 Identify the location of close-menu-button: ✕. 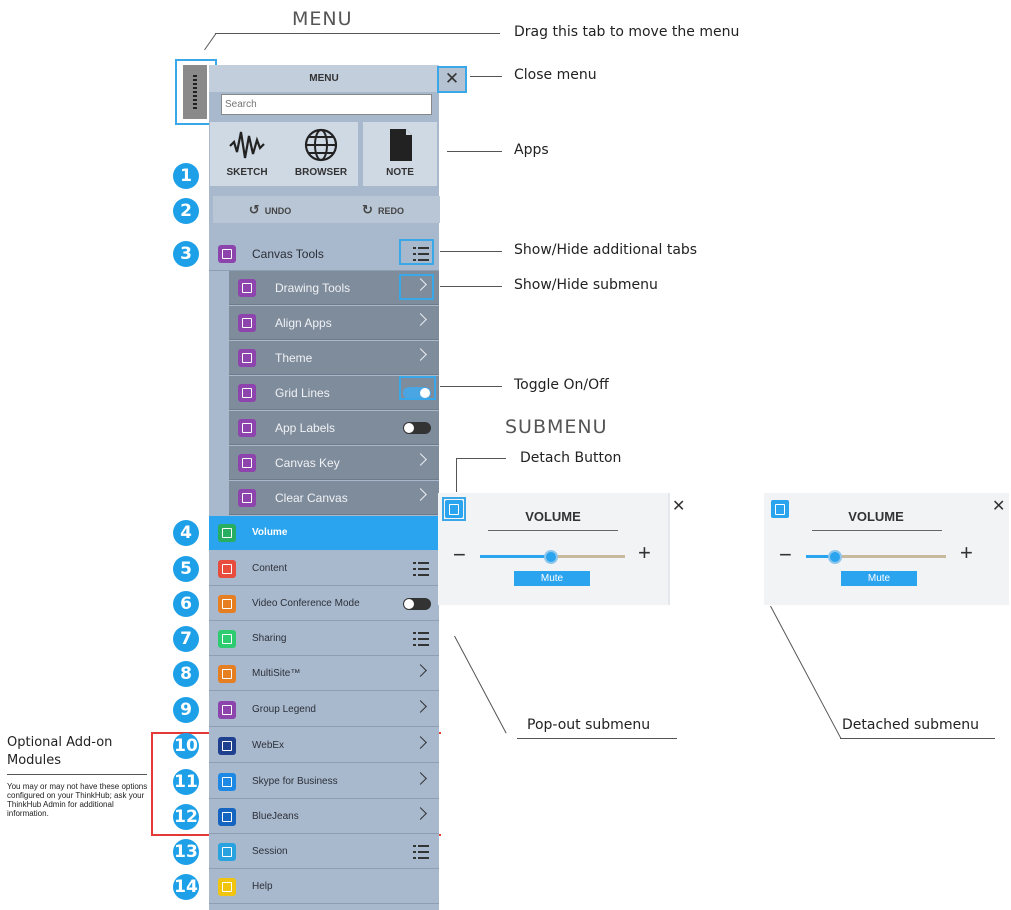
(452, 79).